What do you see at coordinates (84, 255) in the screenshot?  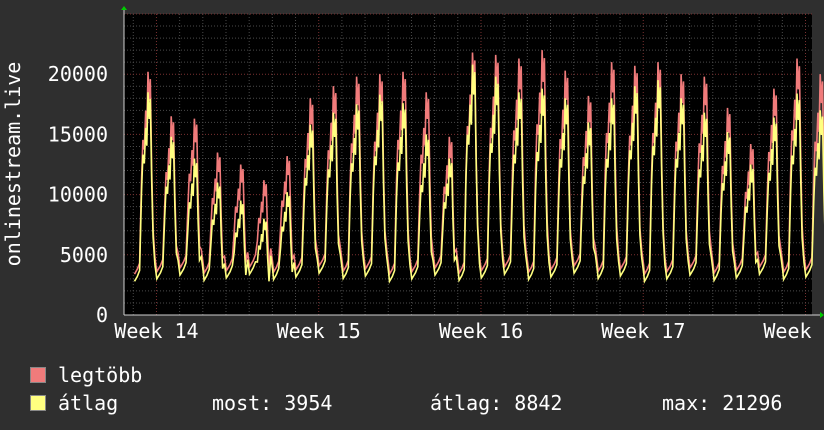 I see `y-tick-label: 5000` at bounding box center [84, 255].